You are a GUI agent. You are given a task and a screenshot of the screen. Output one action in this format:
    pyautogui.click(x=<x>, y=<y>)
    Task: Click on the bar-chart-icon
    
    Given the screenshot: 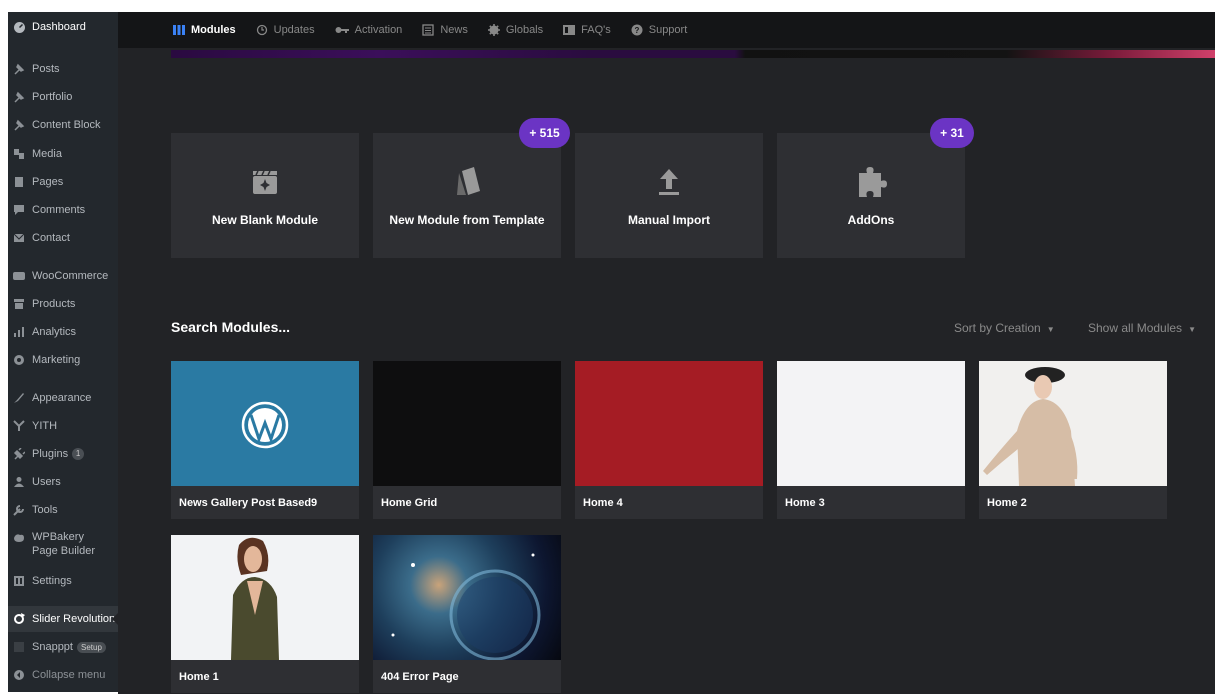 What is the action you would take?
    pyautogui.click(x=20, y=332)
    